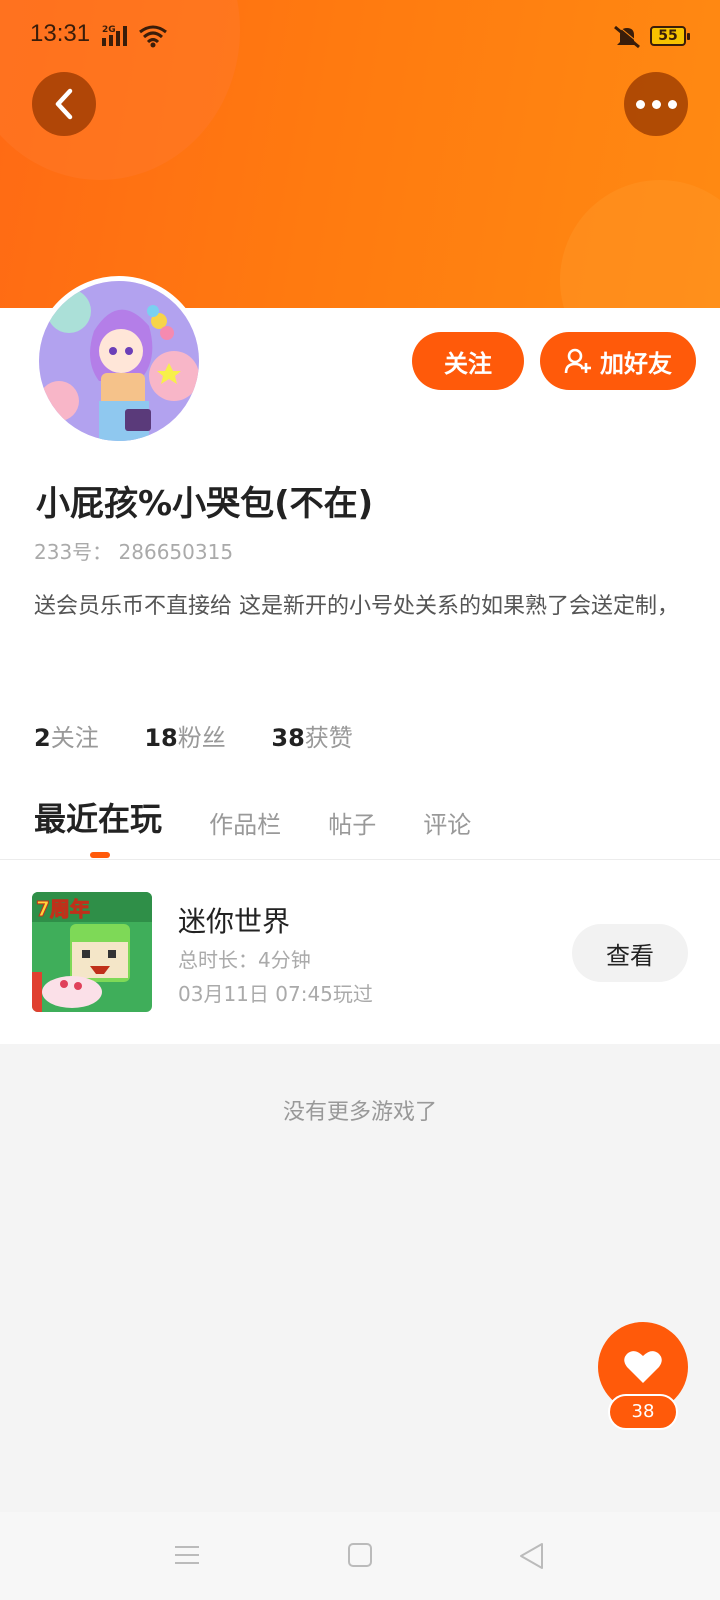  I want to click on user-bio: 送会员乐币不直接给 这是新开的小号处关系的如果熟了会送定制，, so click(356, 606).